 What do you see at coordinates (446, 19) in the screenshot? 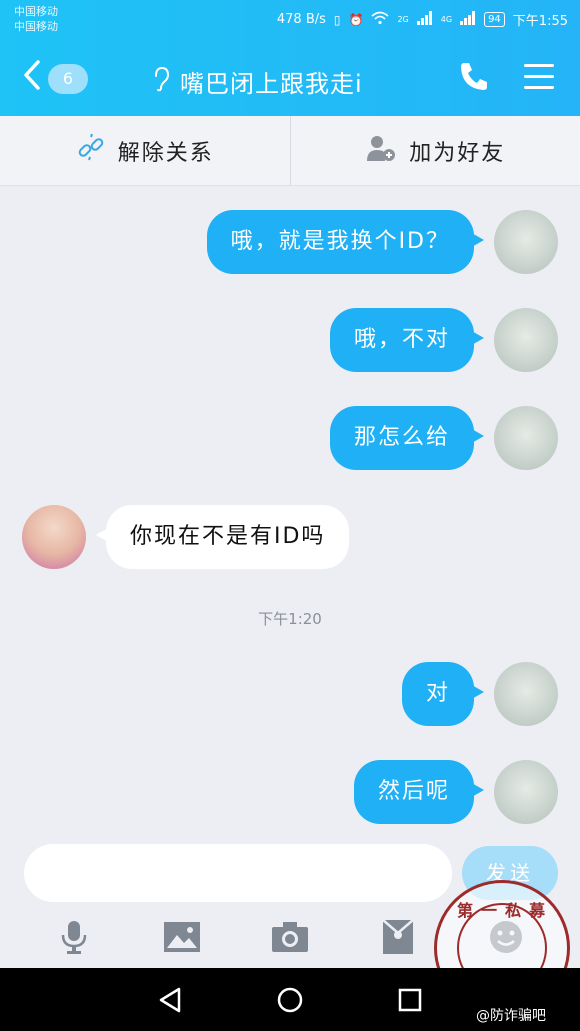
I see `network-type-2: 4G` at bounding box center [446, 19].